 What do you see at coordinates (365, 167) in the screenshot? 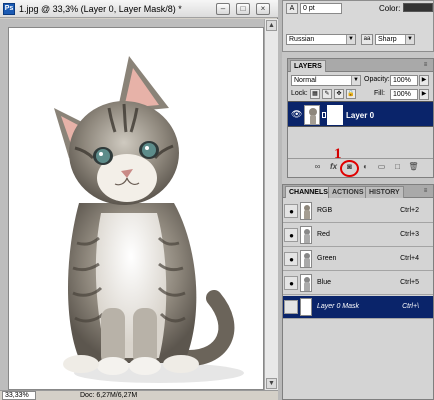
I see `adjustment-icon: ◐` at bounding box center [365, 167].